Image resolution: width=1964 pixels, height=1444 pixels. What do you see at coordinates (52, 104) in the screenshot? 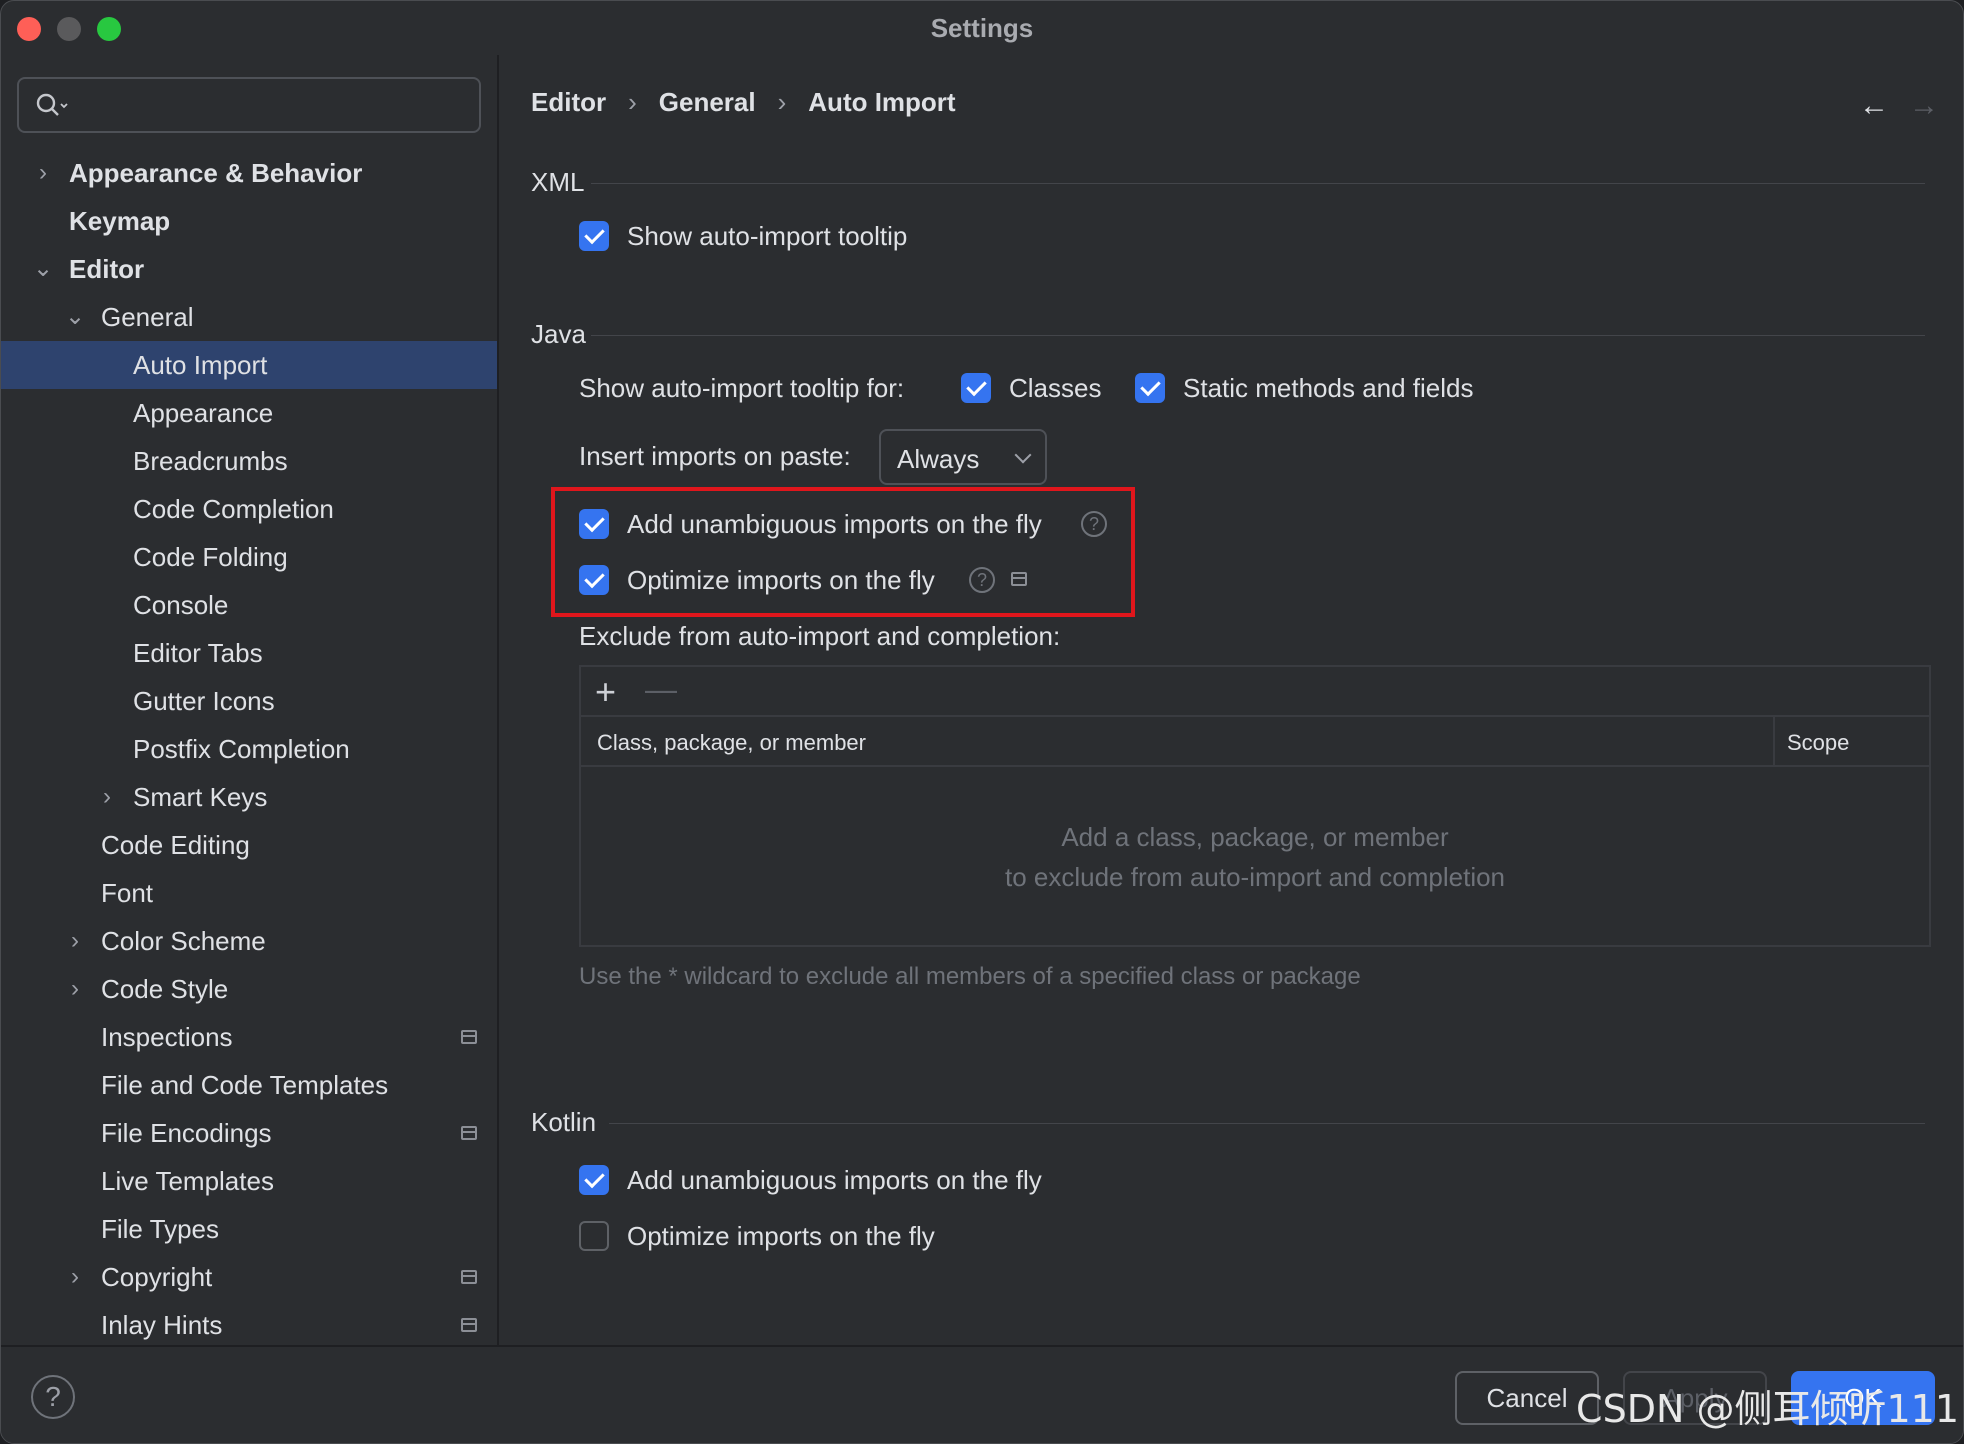
I see `search-icon` at bounding box center [52, 104].